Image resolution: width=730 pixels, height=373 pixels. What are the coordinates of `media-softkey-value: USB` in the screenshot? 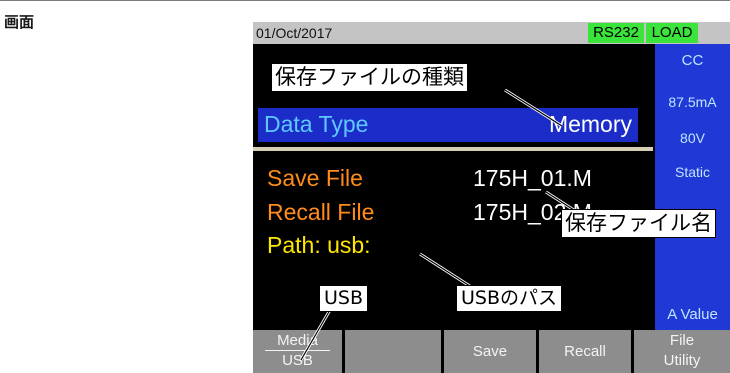 It's located at (297, 360).